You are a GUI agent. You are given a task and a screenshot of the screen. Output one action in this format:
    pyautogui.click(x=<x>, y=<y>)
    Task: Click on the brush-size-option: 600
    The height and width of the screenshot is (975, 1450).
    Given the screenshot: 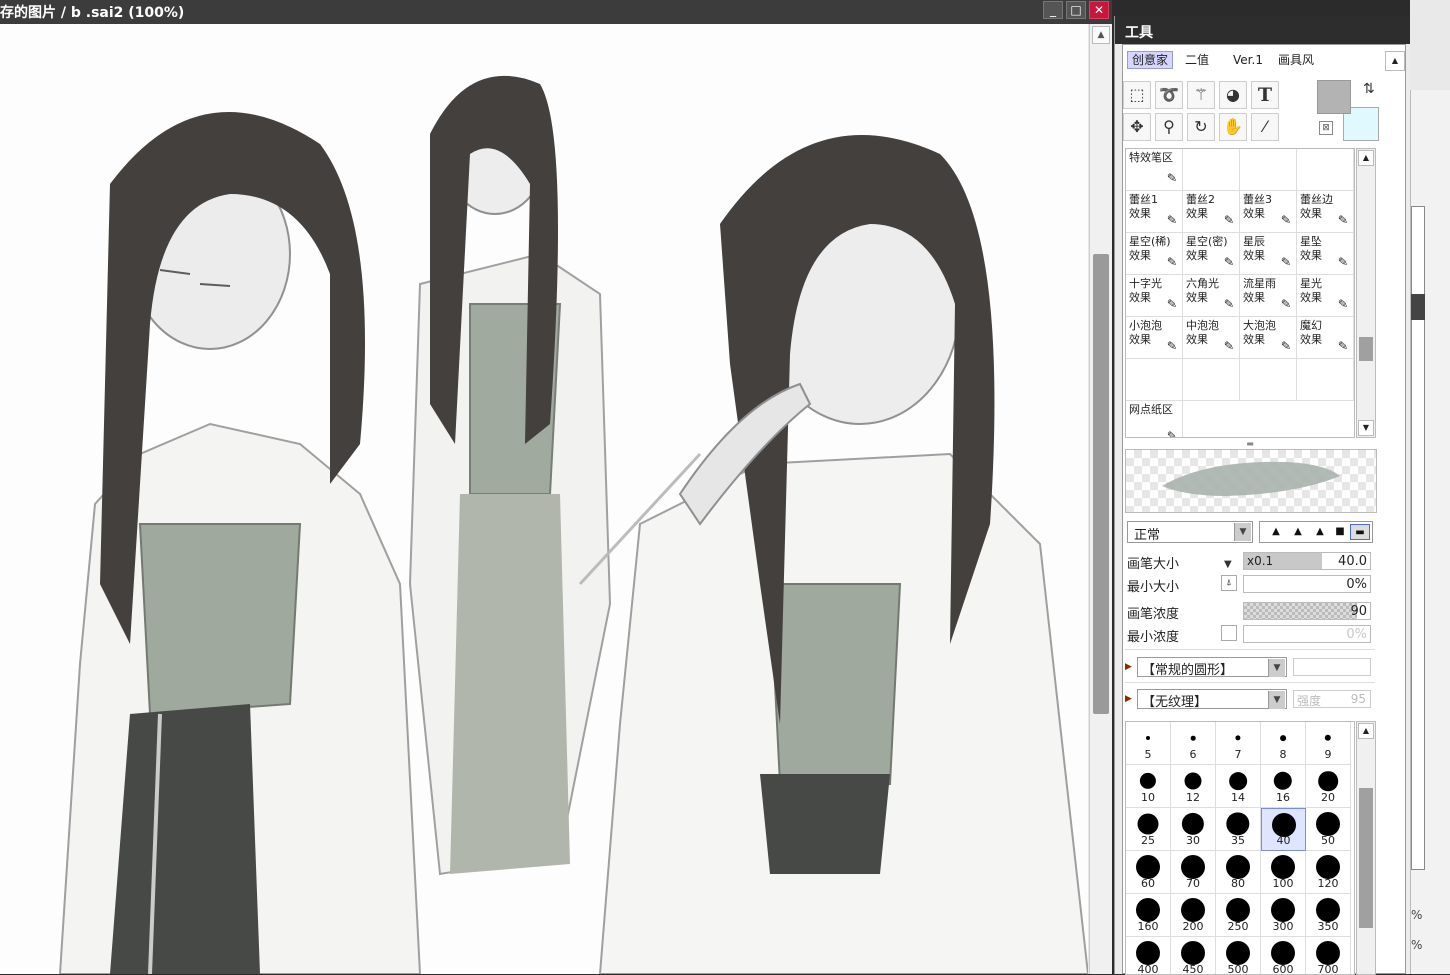 What is the action you would take?
    pyautogui.click(x=1283, y=955)
    